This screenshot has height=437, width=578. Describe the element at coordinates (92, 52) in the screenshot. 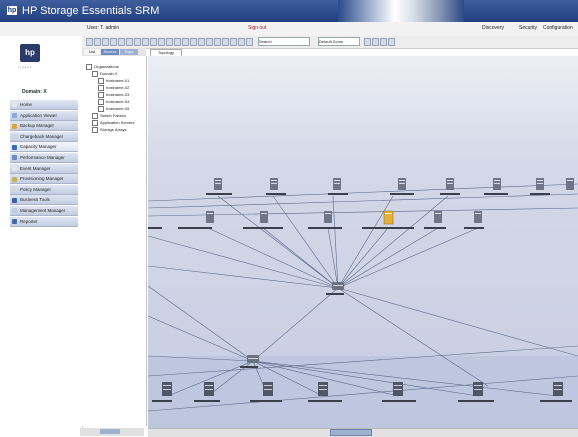

I see `tab-list: List` at that location.